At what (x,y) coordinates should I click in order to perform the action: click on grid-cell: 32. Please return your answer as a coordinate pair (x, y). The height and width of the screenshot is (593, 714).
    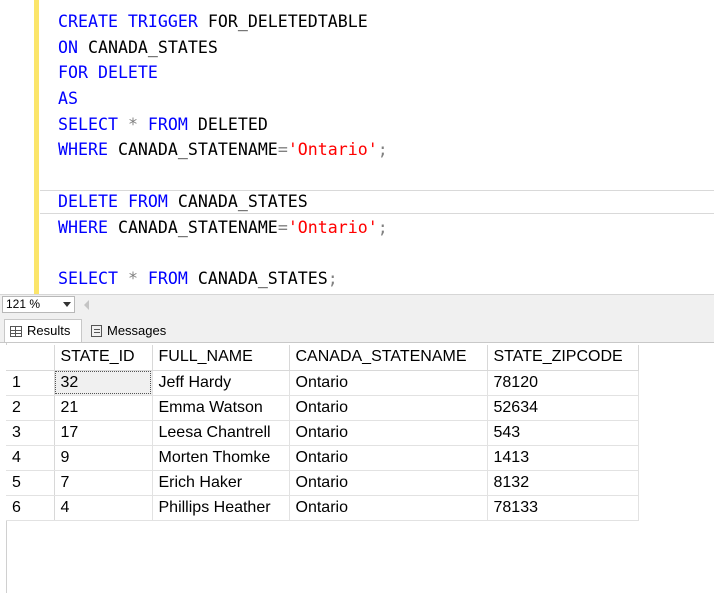
    Looking at the image, I should click on (103, 383).